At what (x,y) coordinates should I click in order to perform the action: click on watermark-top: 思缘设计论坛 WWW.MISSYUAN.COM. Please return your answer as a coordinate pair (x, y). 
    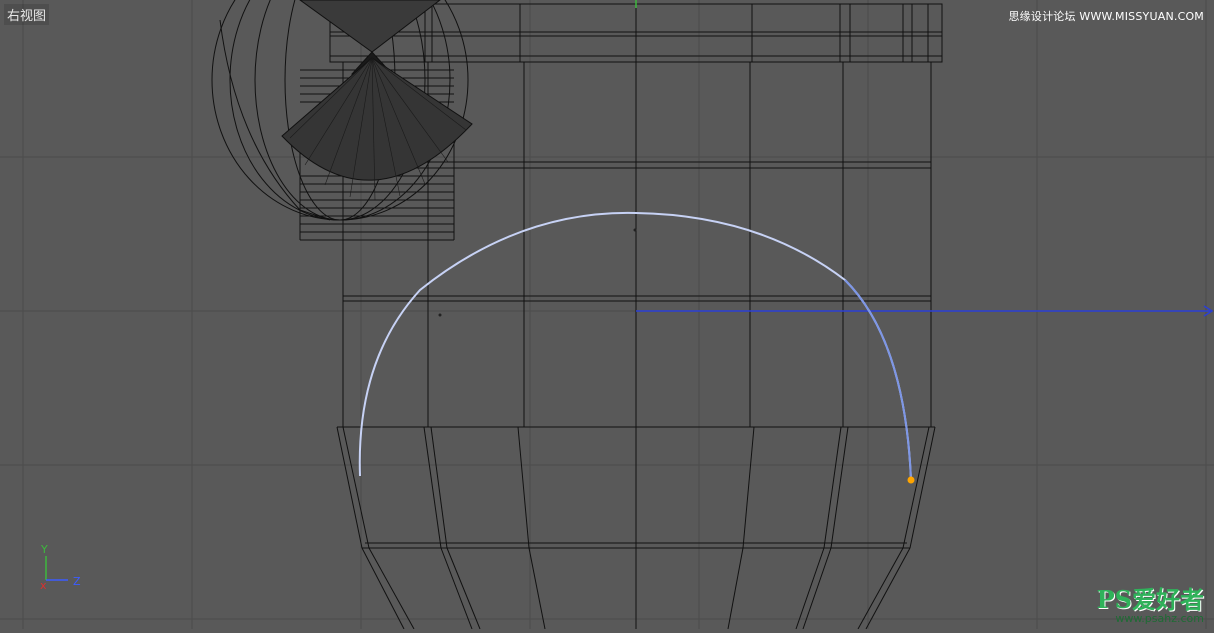
    Looking at the image, I should click on (1106, 16).